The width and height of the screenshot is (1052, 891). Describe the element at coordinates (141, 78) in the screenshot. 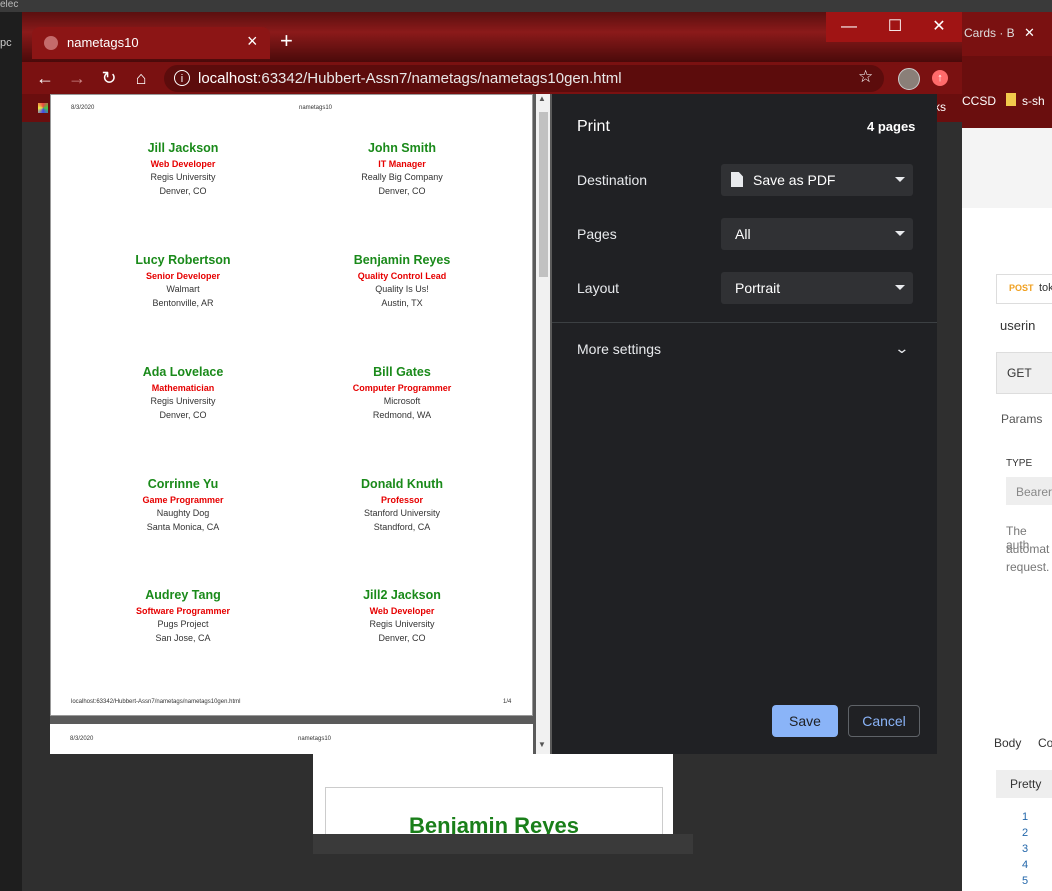

I see `home-icon: ⌂` at that location.